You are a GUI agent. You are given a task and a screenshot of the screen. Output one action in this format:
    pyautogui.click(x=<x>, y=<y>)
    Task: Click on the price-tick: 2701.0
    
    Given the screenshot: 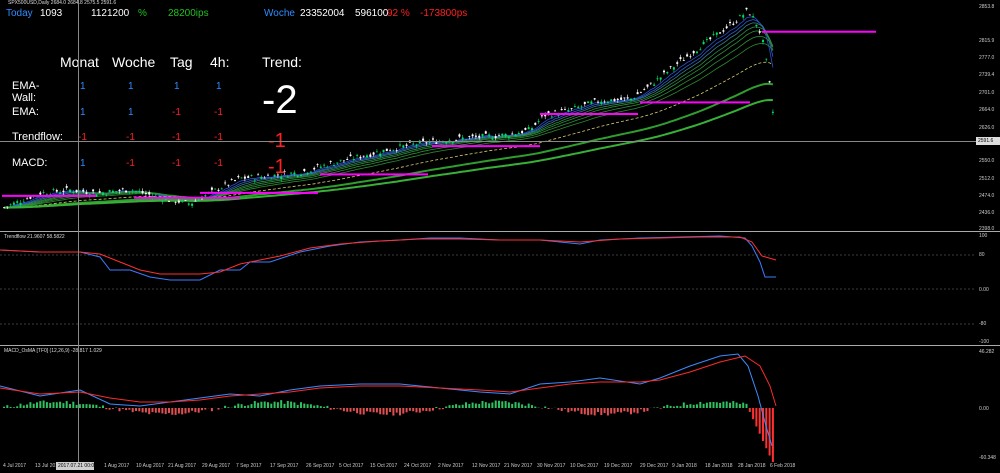 What is the action you would take?
    pyautogui.click(x=987, y=93)
    